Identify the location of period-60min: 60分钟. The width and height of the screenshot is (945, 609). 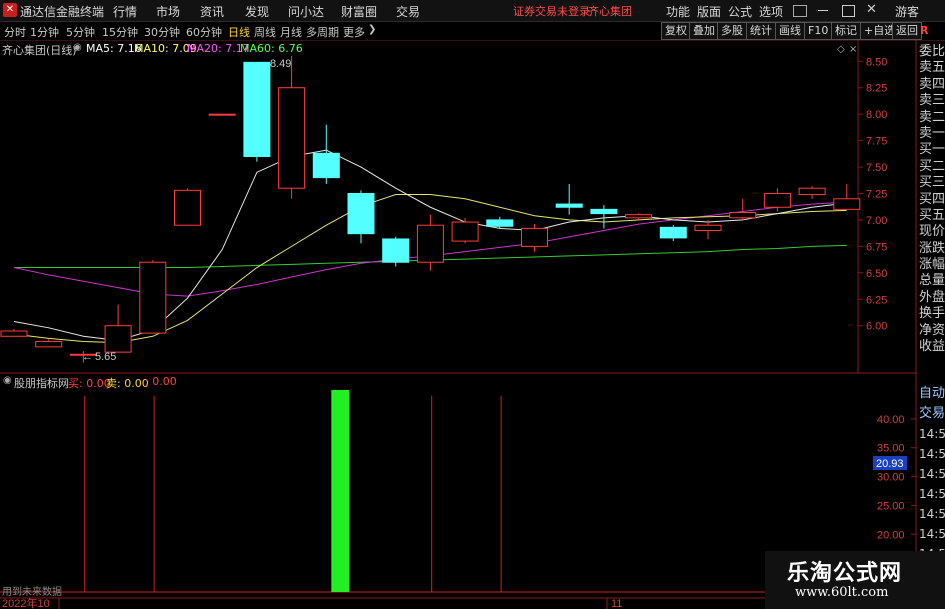
(204, 32).